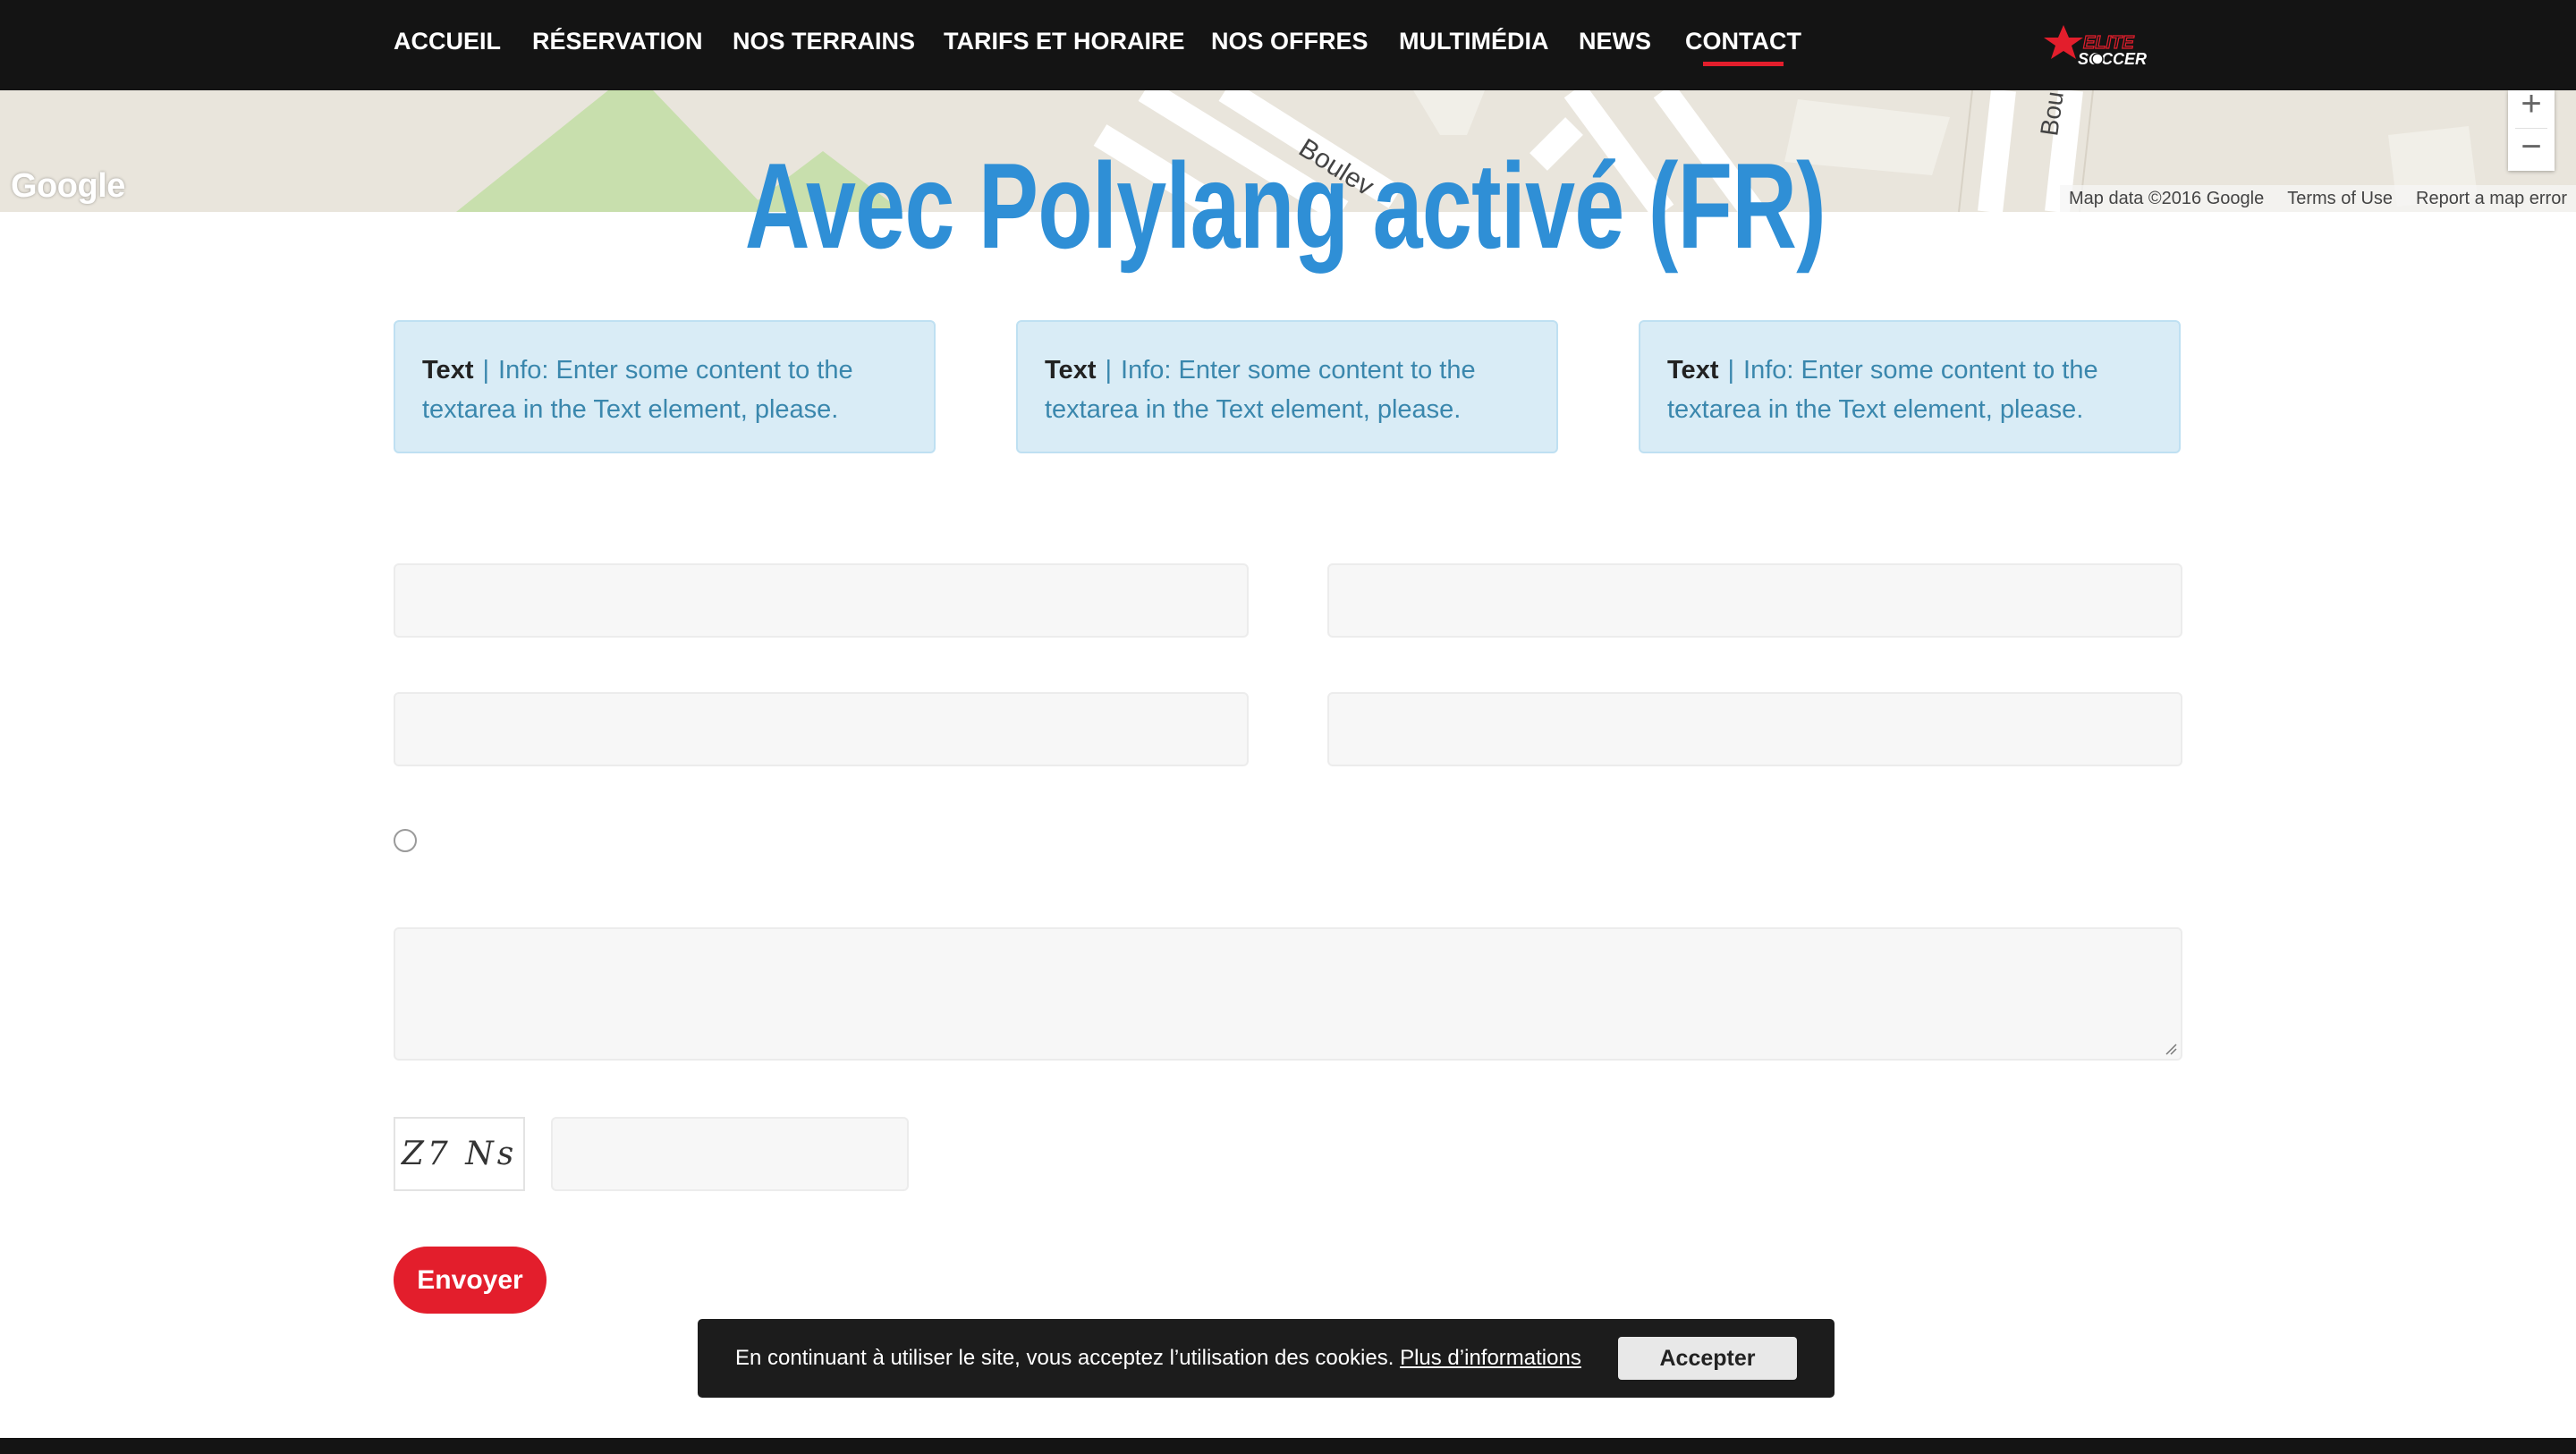 The image size is (2576, 1454). I want to click on footer-strip, so click(1288, 1446).